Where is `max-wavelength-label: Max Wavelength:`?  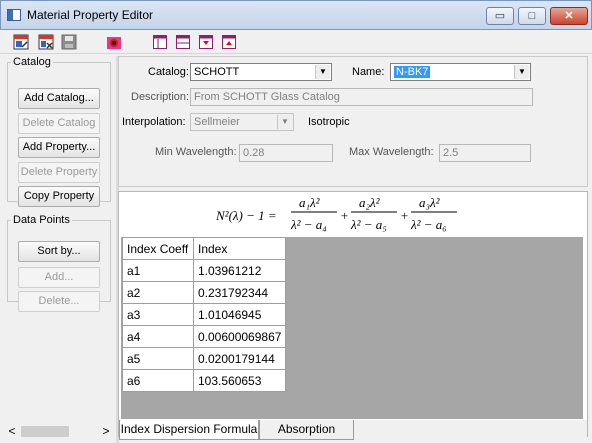
max-wavelength-label: Max Wavelength: is located at coordinates (391, 152).